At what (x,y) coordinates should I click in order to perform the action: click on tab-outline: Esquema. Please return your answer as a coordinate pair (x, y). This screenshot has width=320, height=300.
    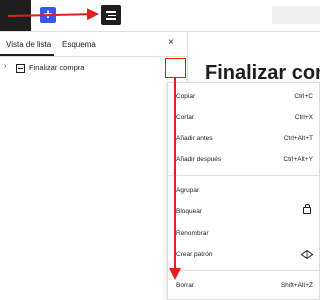
    Looking at the image, I should click on (79, 44).